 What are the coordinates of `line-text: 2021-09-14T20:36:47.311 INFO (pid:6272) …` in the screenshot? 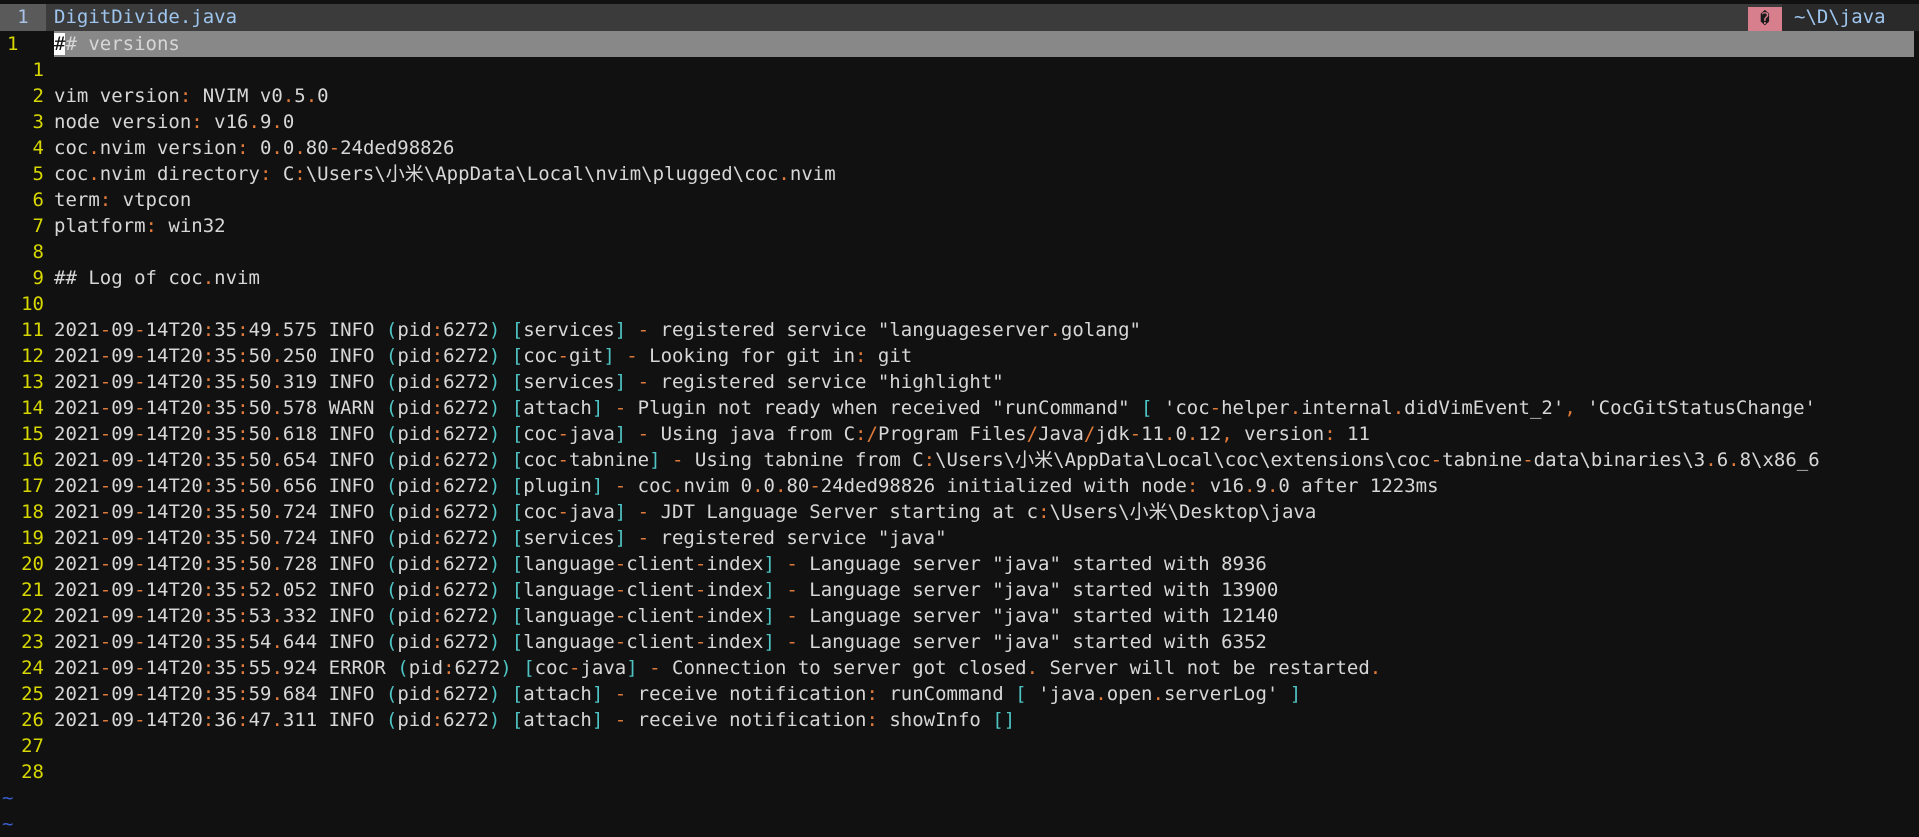 It's located at (535, 720).